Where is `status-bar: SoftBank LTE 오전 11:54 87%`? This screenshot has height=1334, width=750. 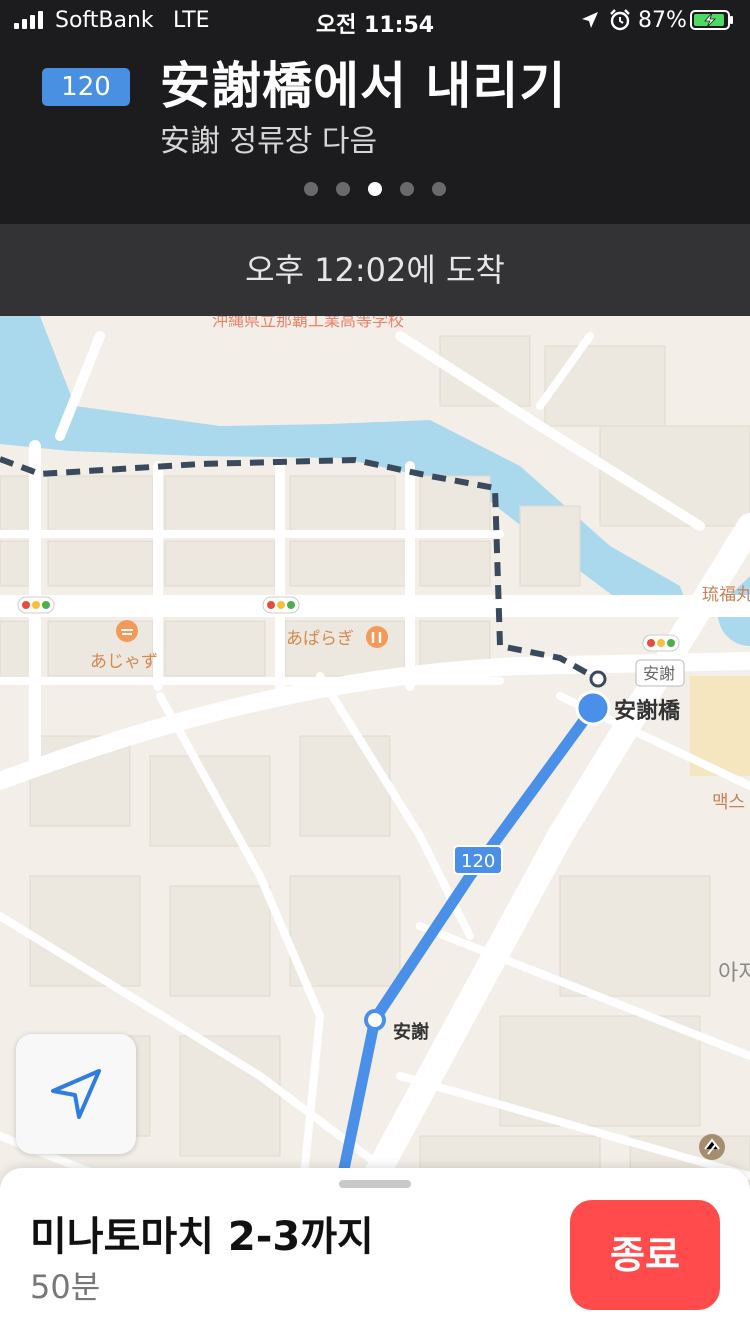
status-bar: SoftBank LTE 오전 11:54 87% is located at coordinates (375, 20).